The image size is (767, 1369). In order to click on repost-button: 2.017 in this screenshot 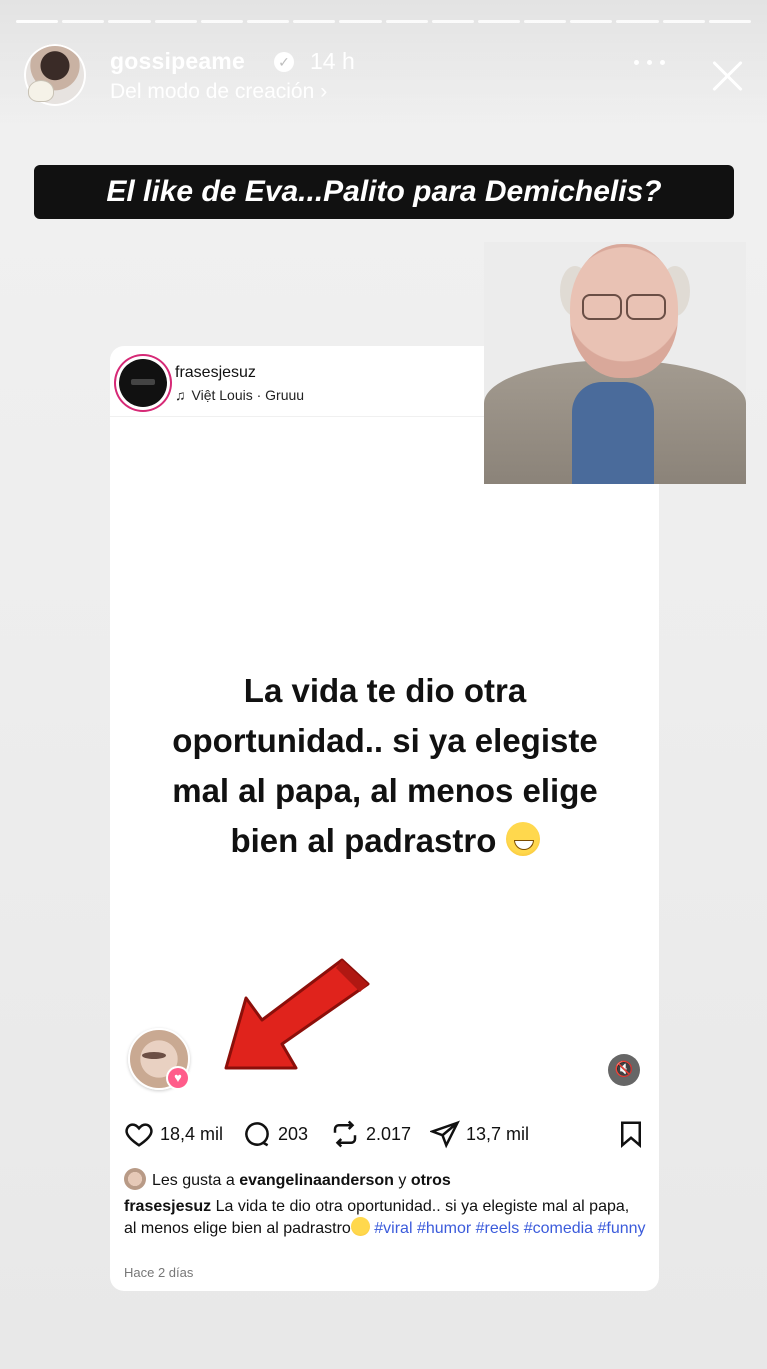, I will do `click(370, 1134)`.